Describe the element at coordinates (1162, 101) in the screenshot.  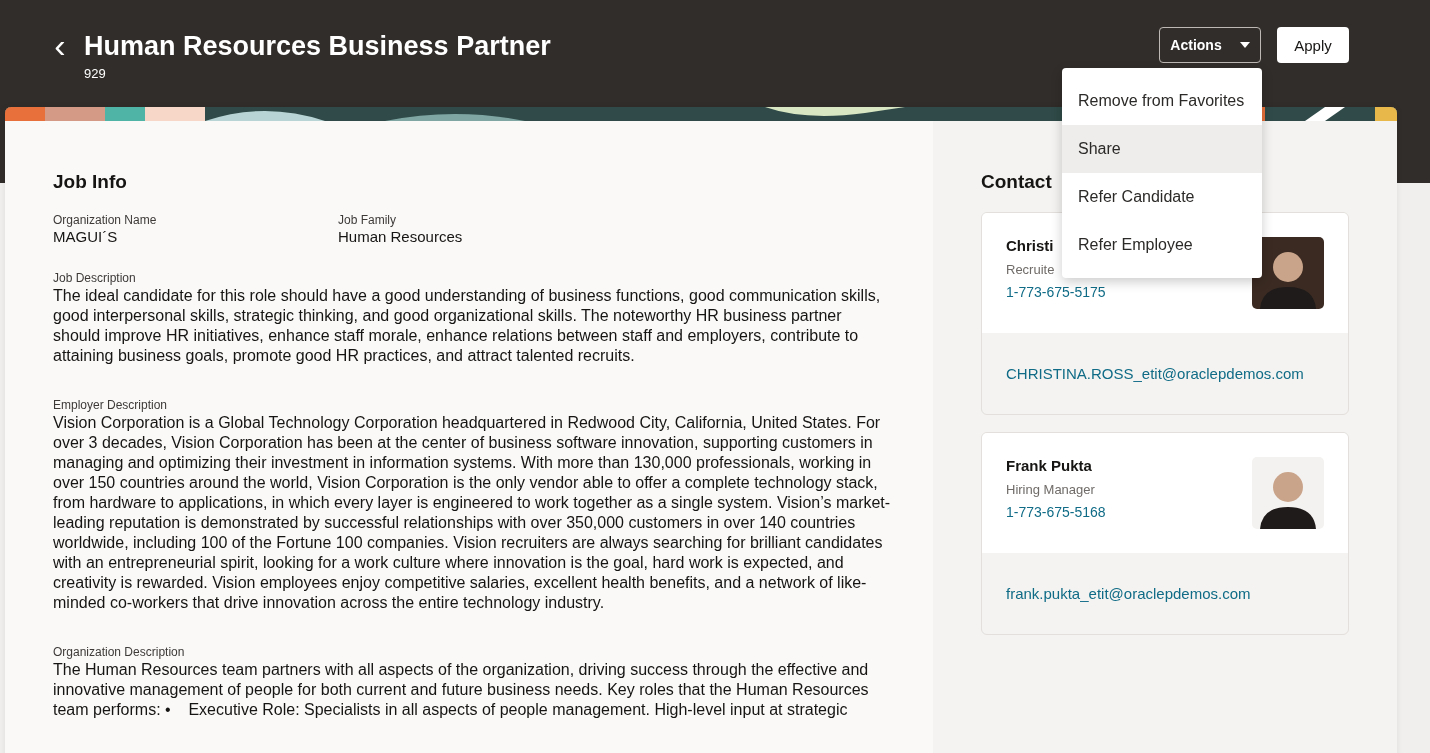
I see `menu-item: Remove from Favorites` at that location.